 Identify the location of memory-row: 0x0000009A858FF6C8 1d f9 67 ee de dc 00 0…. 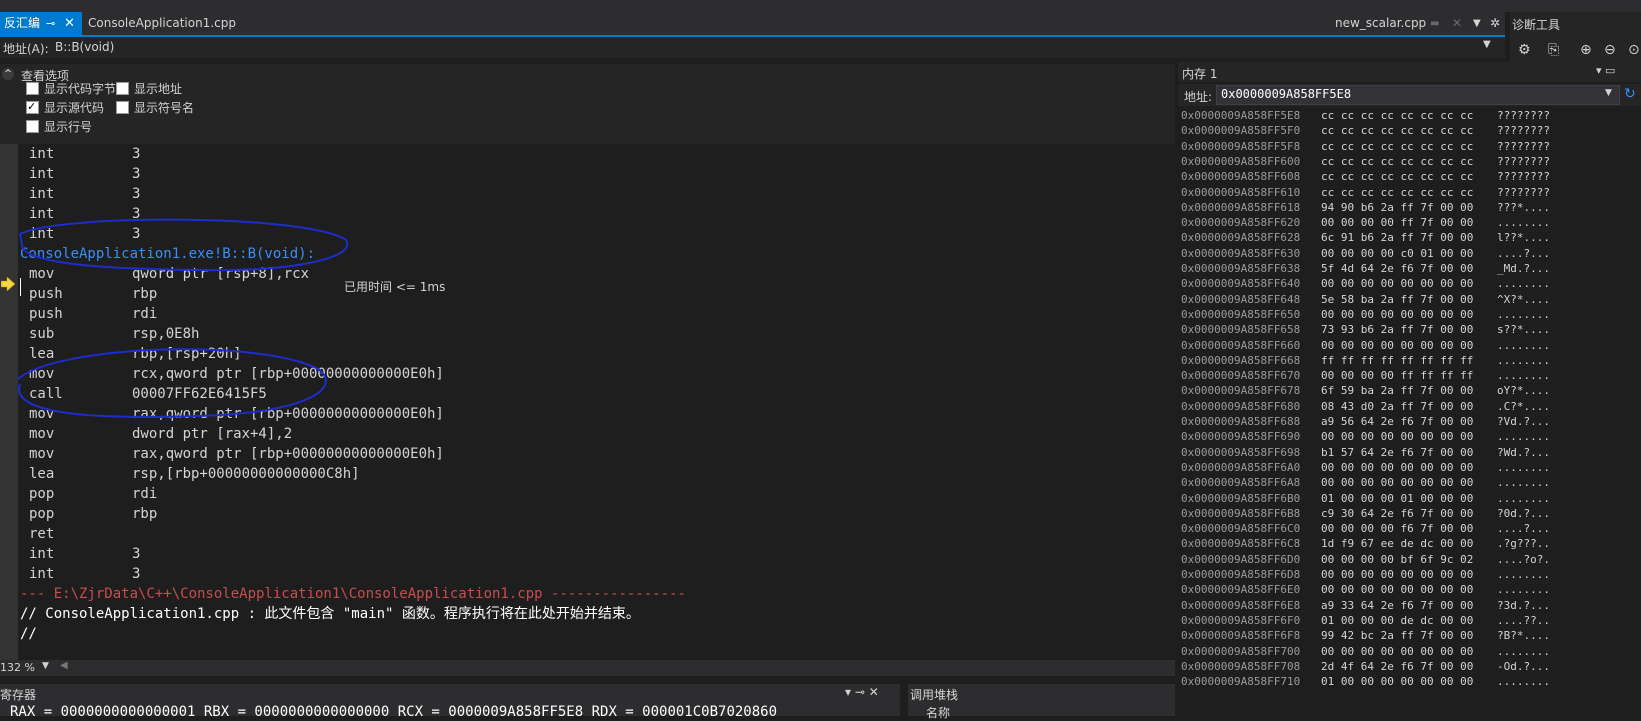
(1365, 544).